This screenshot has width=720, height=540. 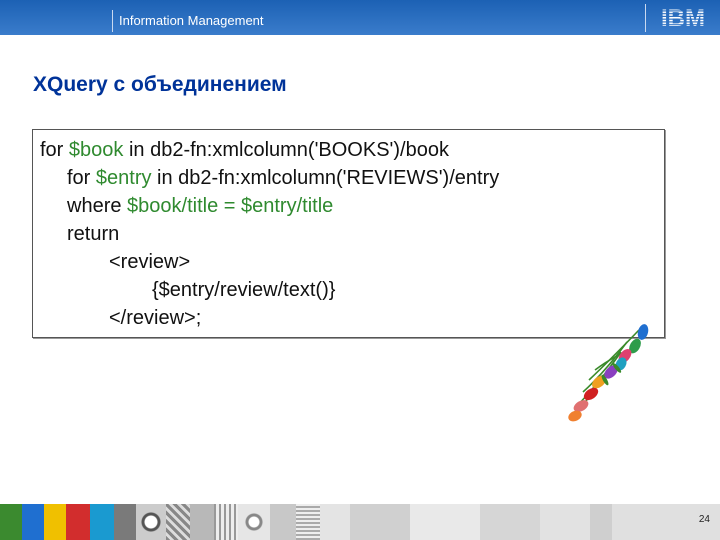 I want to click on code-line-5: <review>, so click(x=150, y=262).